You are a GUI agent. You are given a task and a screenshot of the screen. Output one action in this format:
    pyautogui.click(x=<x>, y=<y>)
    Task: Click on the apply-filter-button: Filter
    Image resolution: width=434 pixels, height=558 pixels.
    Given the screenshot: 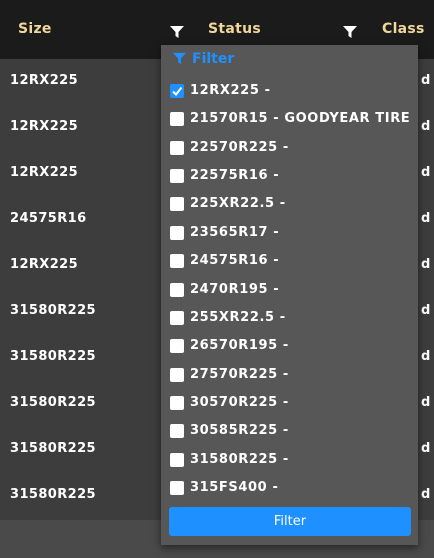 What is the action you would take?
    pyautogui.click(x=290, y=521)
    